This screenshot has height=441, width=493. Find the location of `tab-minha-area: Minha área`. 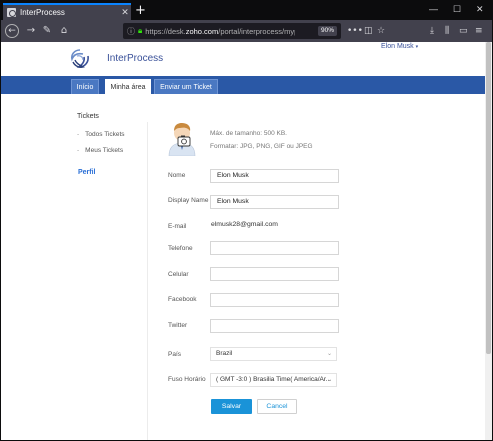

tab-minha-area: Minha área is located at coordinates (128, 86).